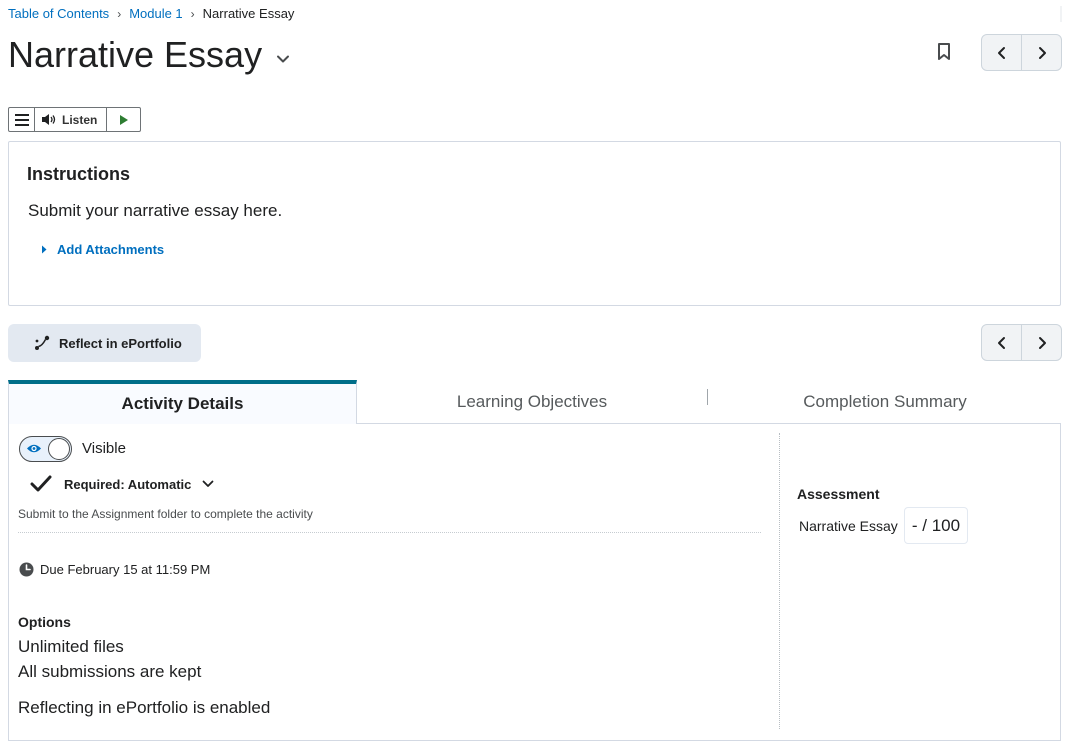 The width and height of the screenshot is (1070, 744). Describe the element at coordinates (779, 581) in the screenshot. I see `panel-divider` at that location.